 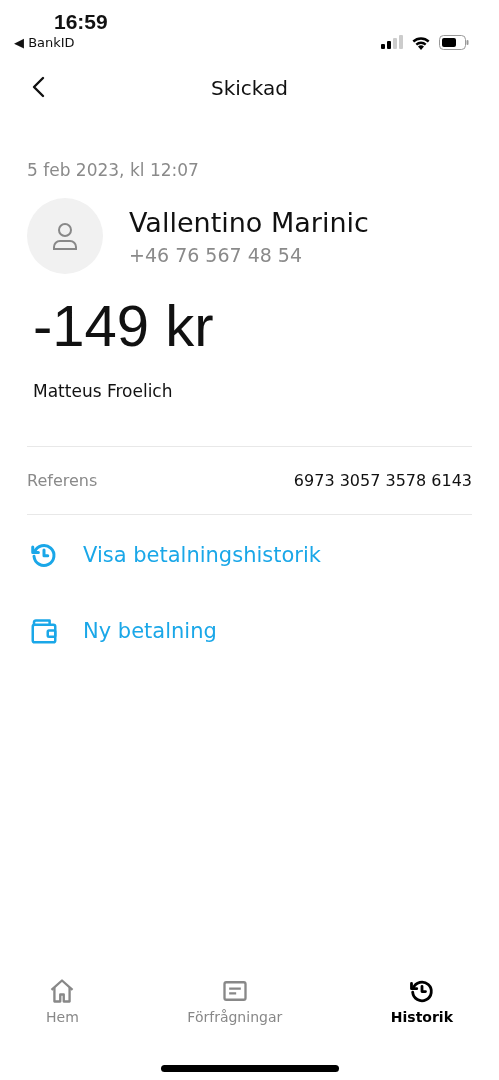 I want to click on back-to-app-link: ◀ BankID, so click(x=61, y=43).